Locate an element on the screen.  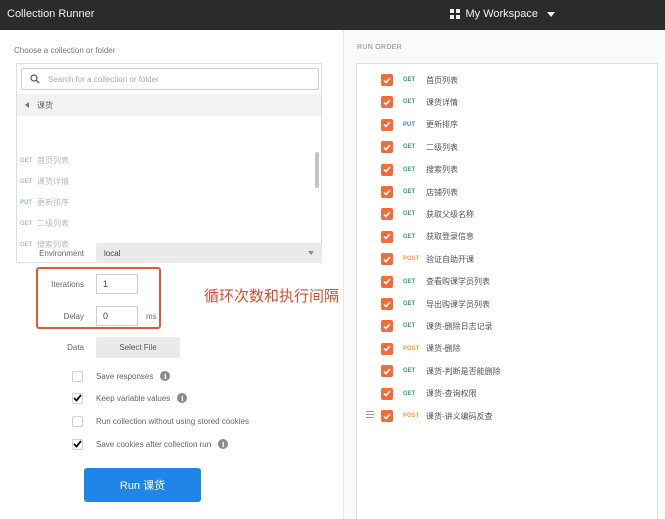
run-order-item: GET 课货-判断是否能删除 is located at coordinates (507, 371).